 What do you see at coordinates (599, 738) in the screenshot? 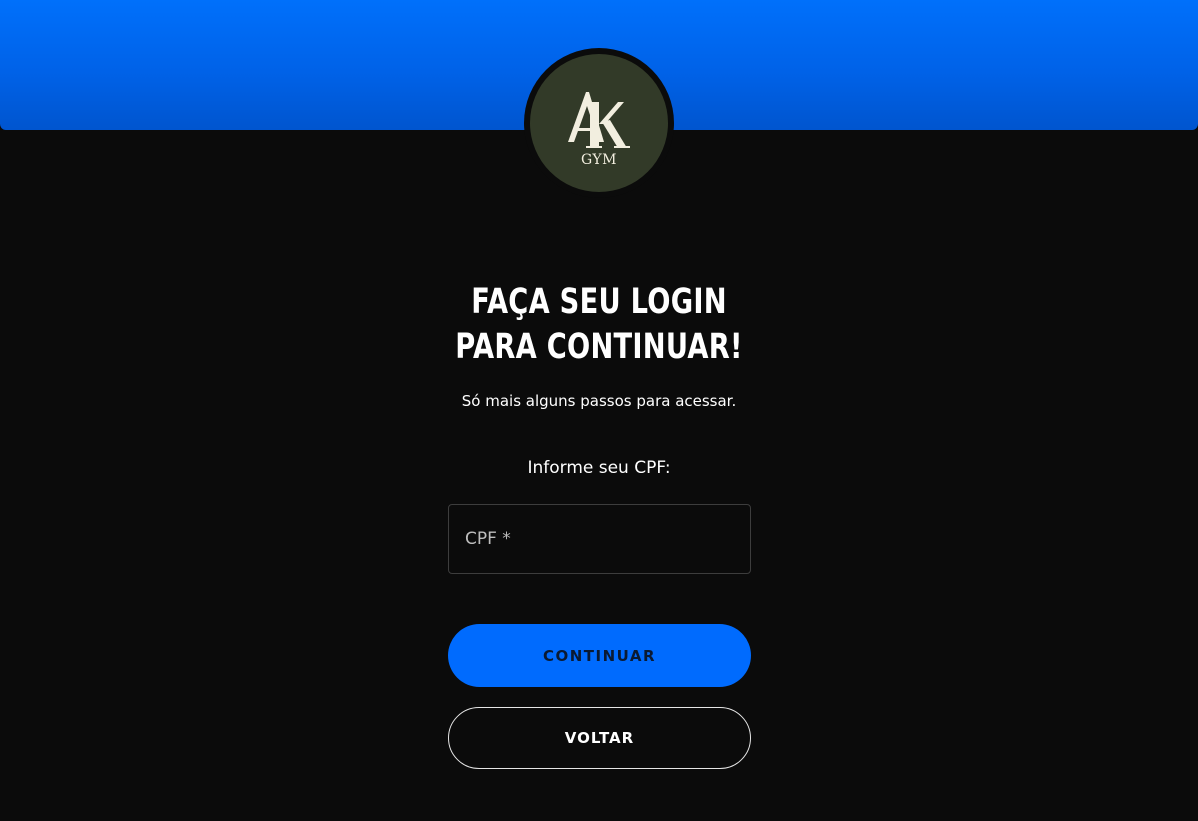
I see `back-button: VOLTAR` at bounding box center [599, 738].